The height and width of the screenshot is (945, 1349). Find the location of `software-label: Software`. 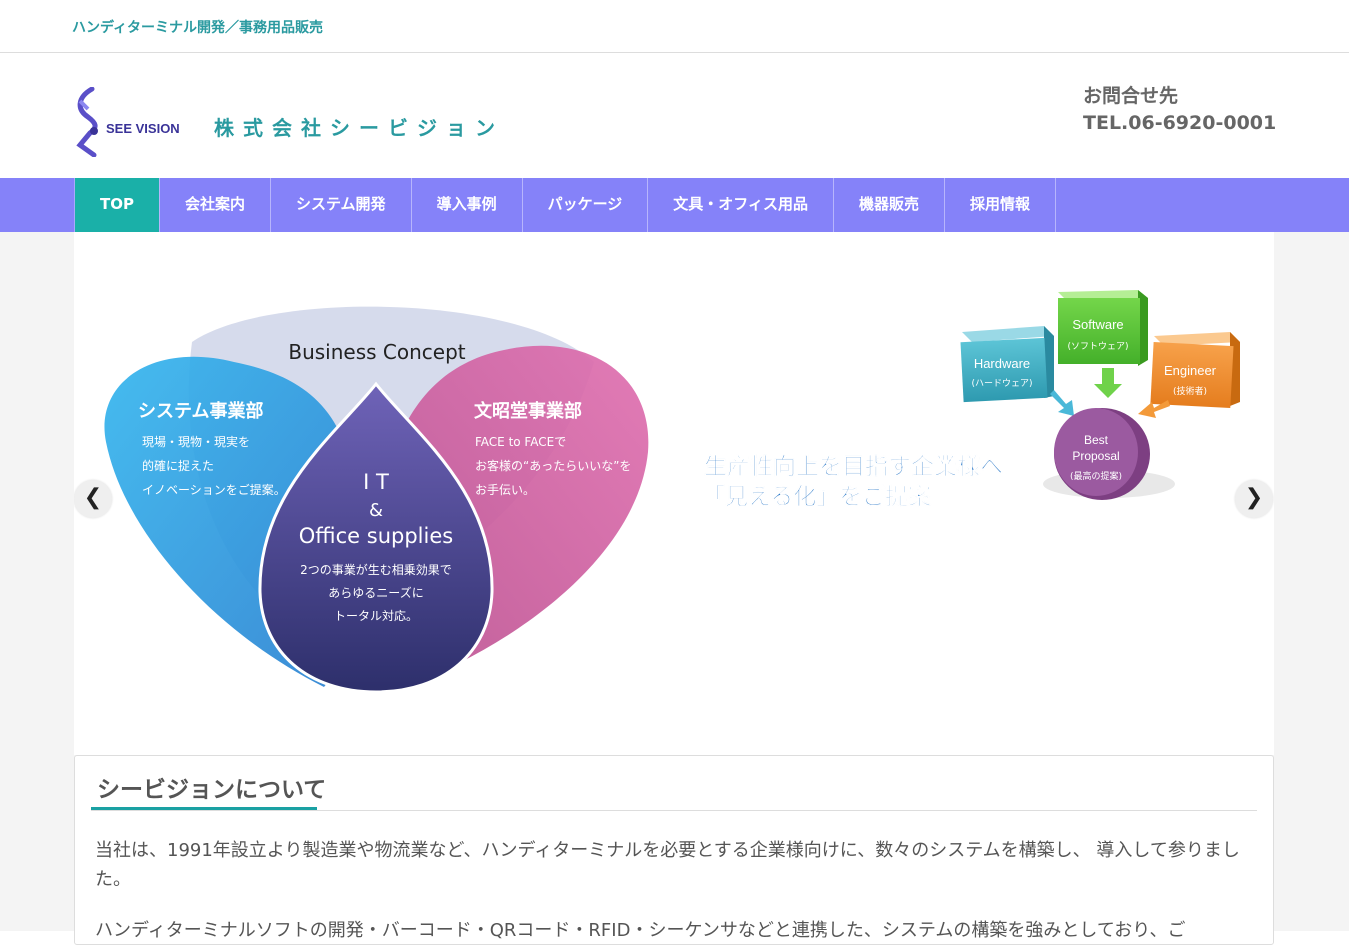

software-label: Software is located at coordinates (1097, 324).